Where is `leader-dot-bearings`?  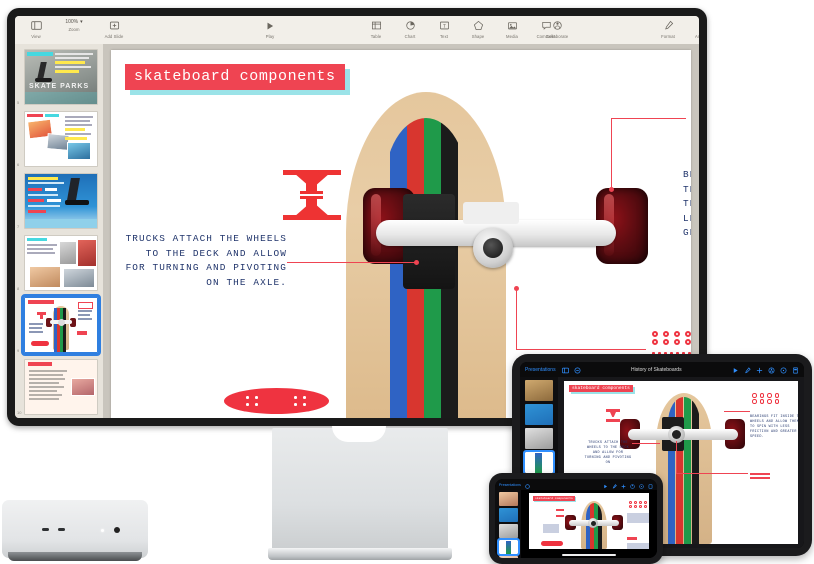
leader-dot-bearings is located at coordinates (611, 189).